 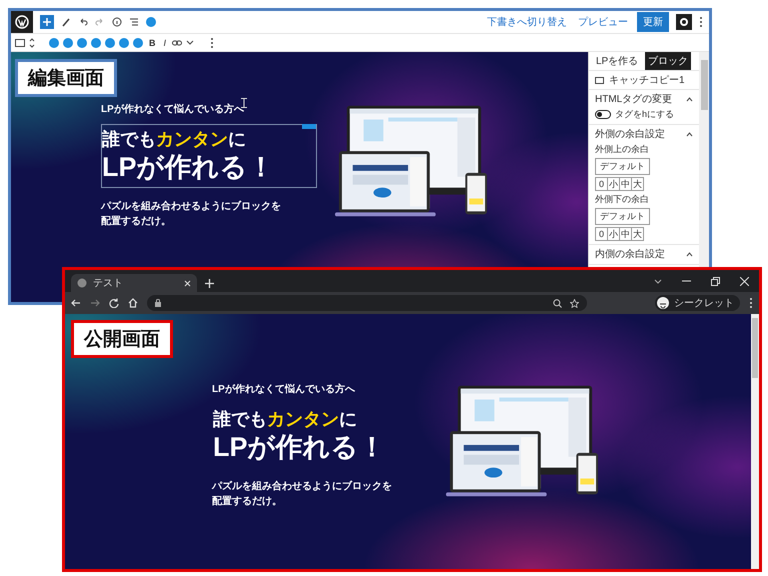 What do you see at coordinates (715, 281) in the screenshot?
I see `restore-icon` at bounding box center [715, 281].